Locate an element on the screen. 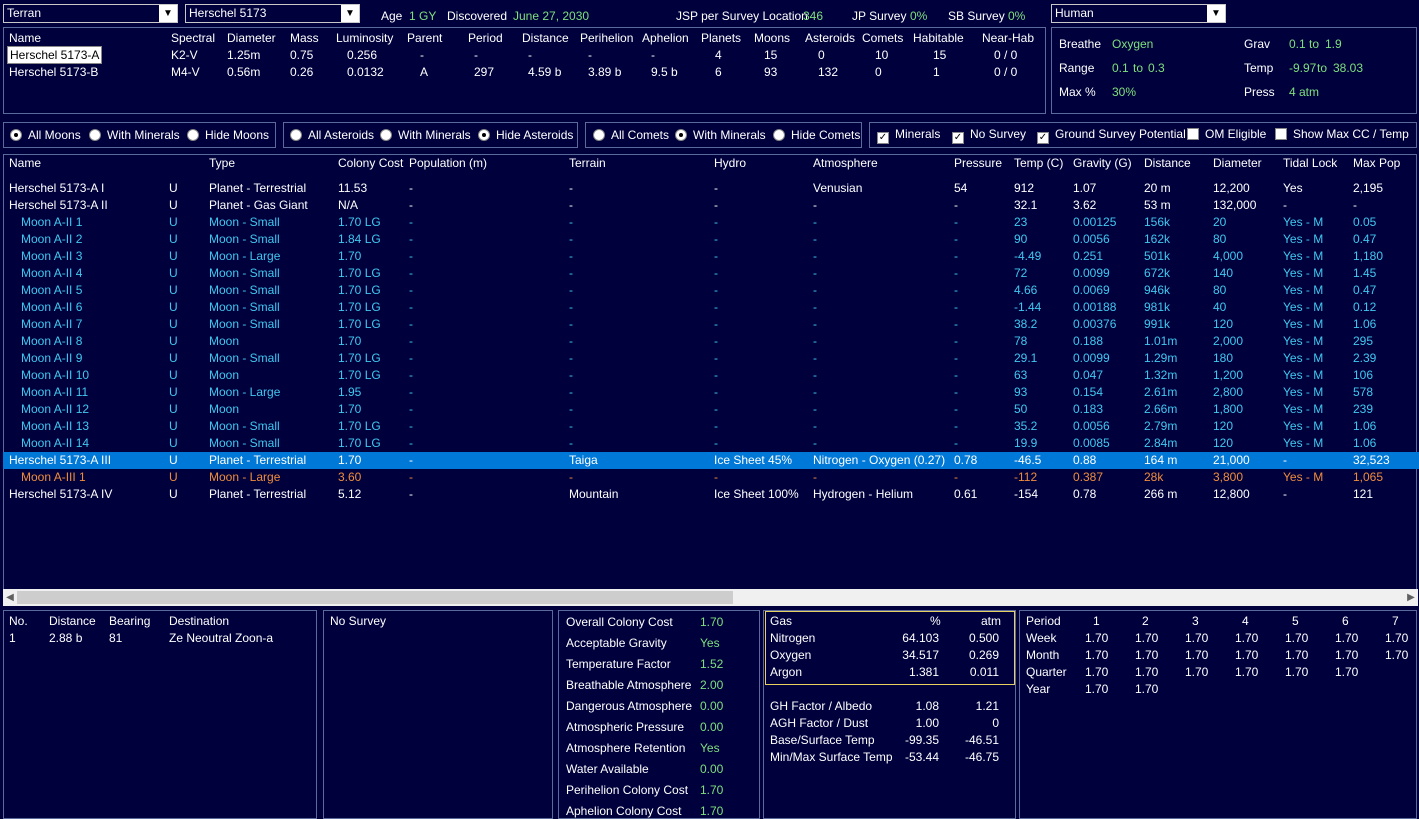 This screenshot has height=819, width=1419. stars-col-header: Planets is located at coordinates (721, 38).